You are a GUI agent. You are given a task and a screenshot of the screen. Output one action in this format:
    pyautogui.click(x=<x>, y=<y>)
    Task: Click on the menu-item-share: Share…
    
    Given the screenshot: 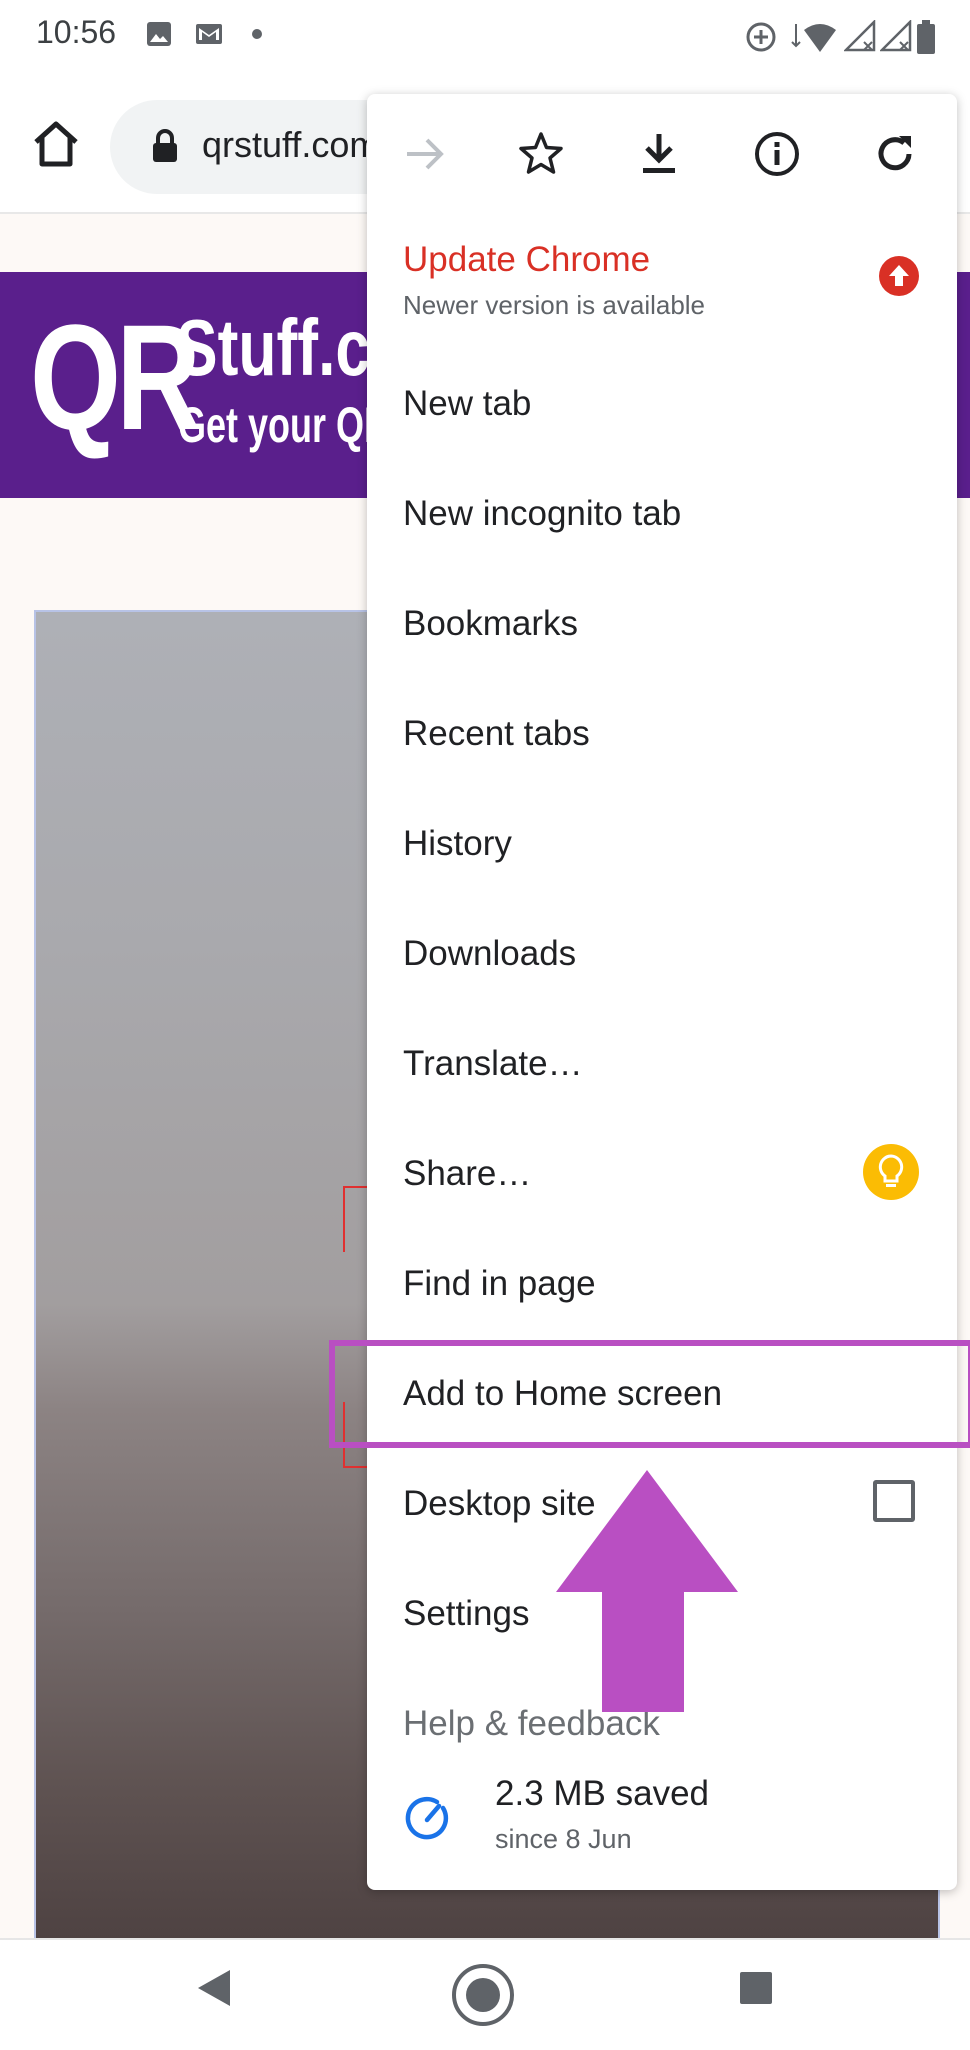 What is the action you would take?
    pyautogui.click(x=467, y=1174)
    